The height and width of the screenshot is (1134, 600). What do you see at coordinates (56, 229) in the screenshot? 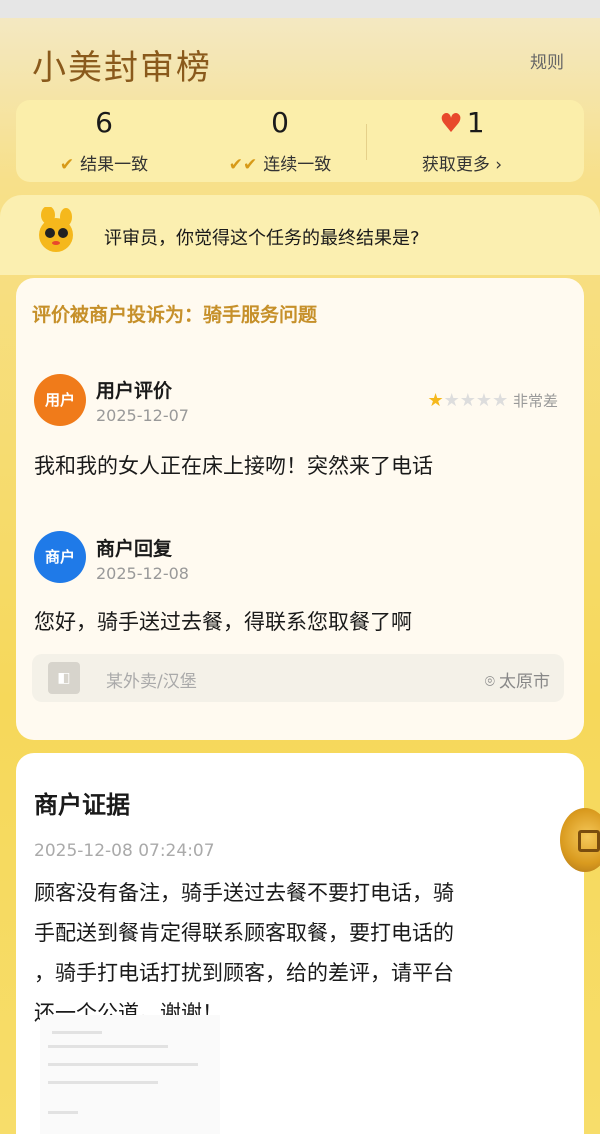
I see `mascot-icon` at bounding box center [56, 229].